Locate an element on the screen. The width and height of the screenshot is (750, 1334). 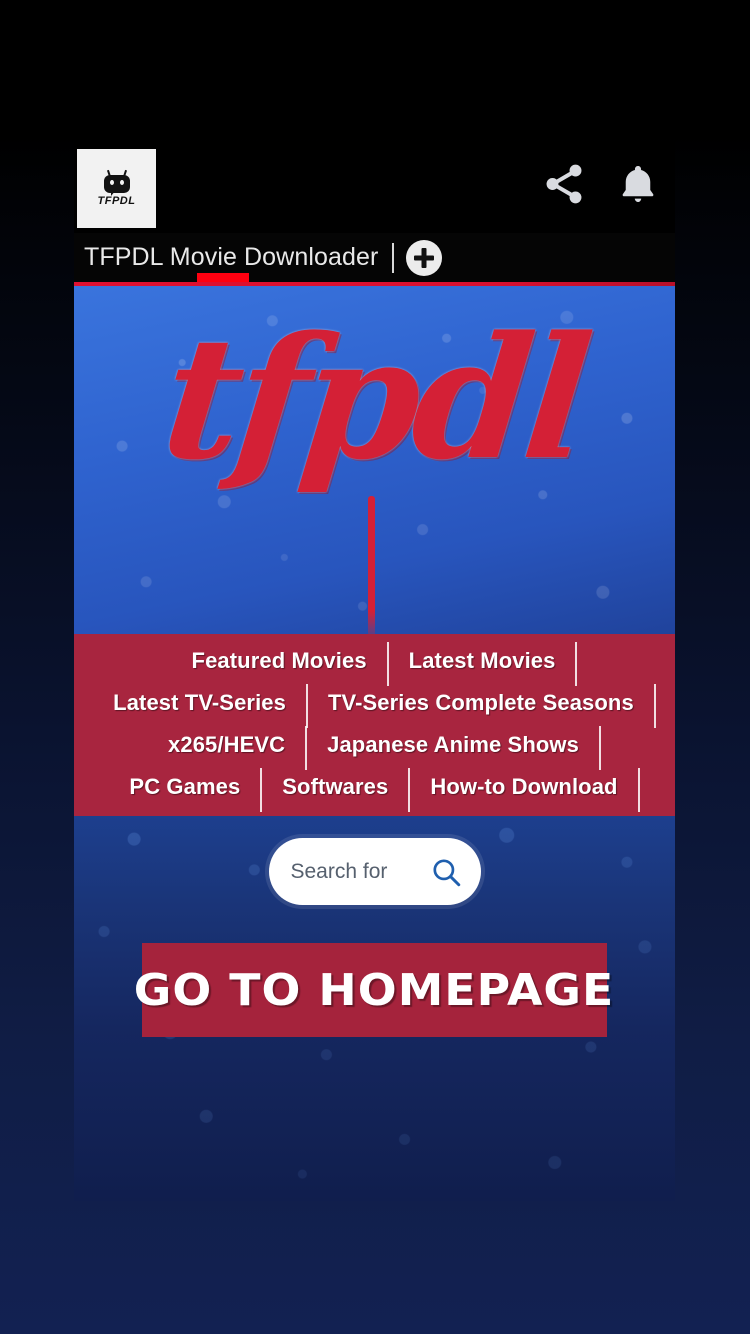
app-launcher-icon: TFPDL is located at coordinates (116, 188).